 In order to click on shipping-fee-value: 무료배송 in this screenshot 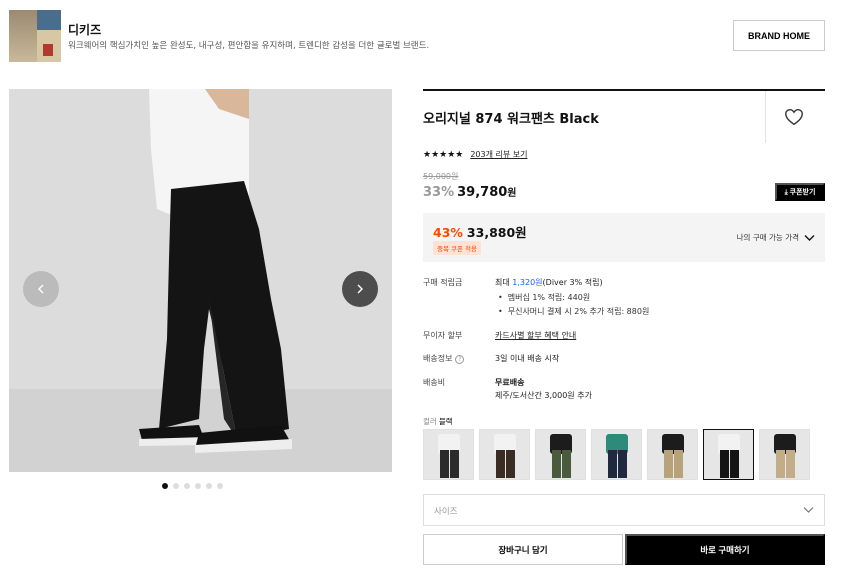, I will do `click(510, 382)`.